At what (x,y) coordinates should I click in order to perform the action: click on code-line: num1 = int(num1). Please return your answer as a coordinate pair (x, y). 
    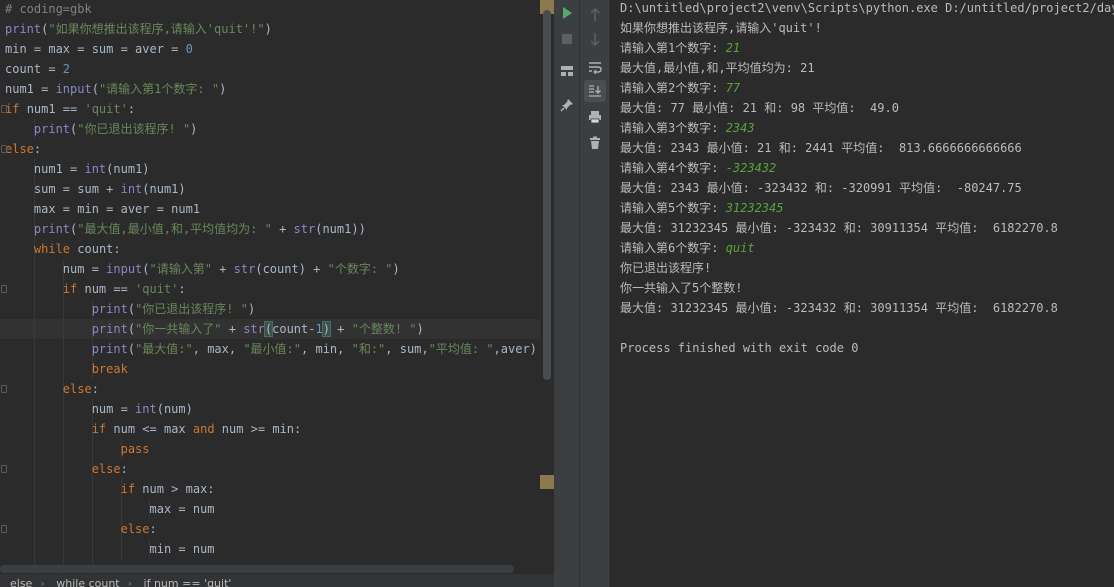
    Looking at the image, I should click on (270, 169).